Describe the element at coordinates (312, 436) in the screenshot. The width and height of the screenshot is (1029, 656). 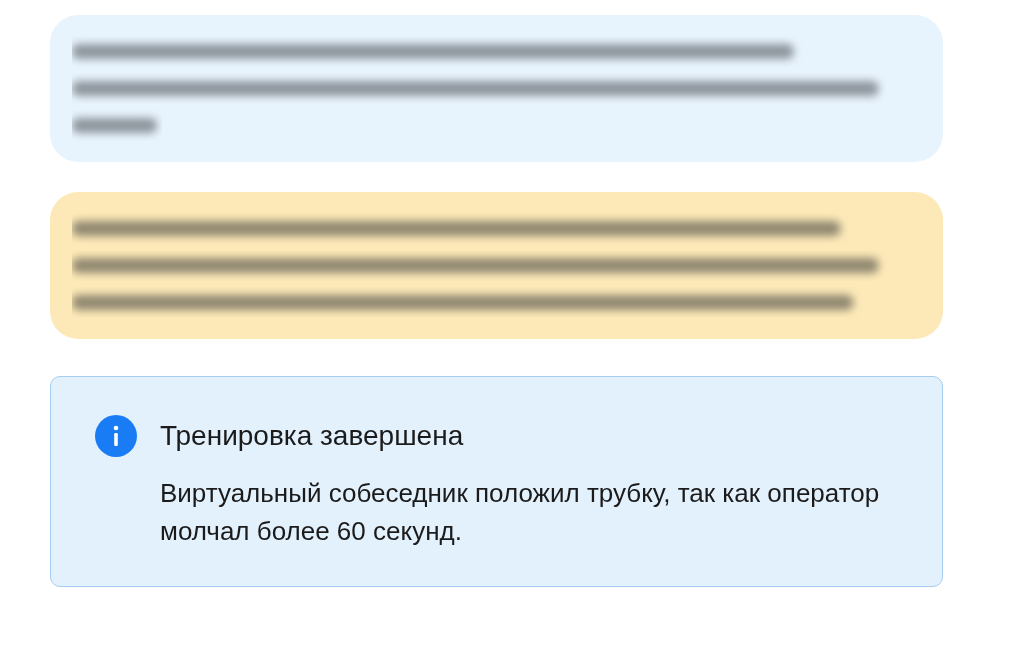
I see `alert-title: Тренировка завершена` at that location.